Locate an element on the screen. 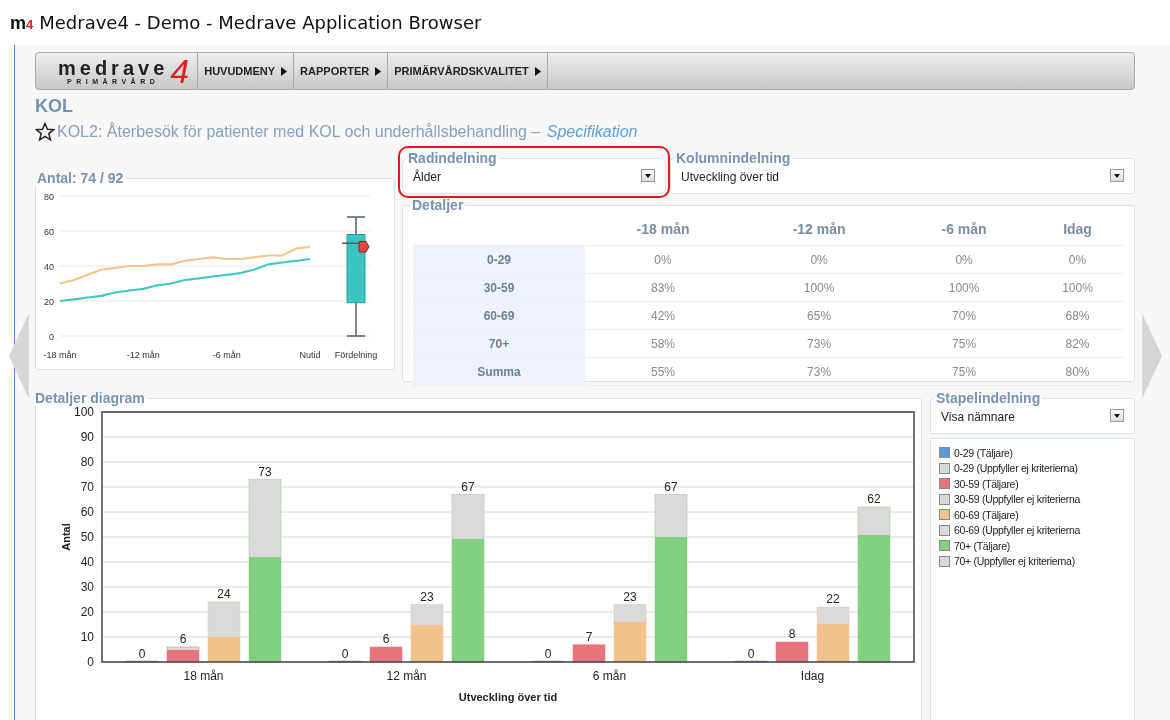 This screenshot has height=720, width=1170. axis-title: Antal is located at coordinates (66, 537).